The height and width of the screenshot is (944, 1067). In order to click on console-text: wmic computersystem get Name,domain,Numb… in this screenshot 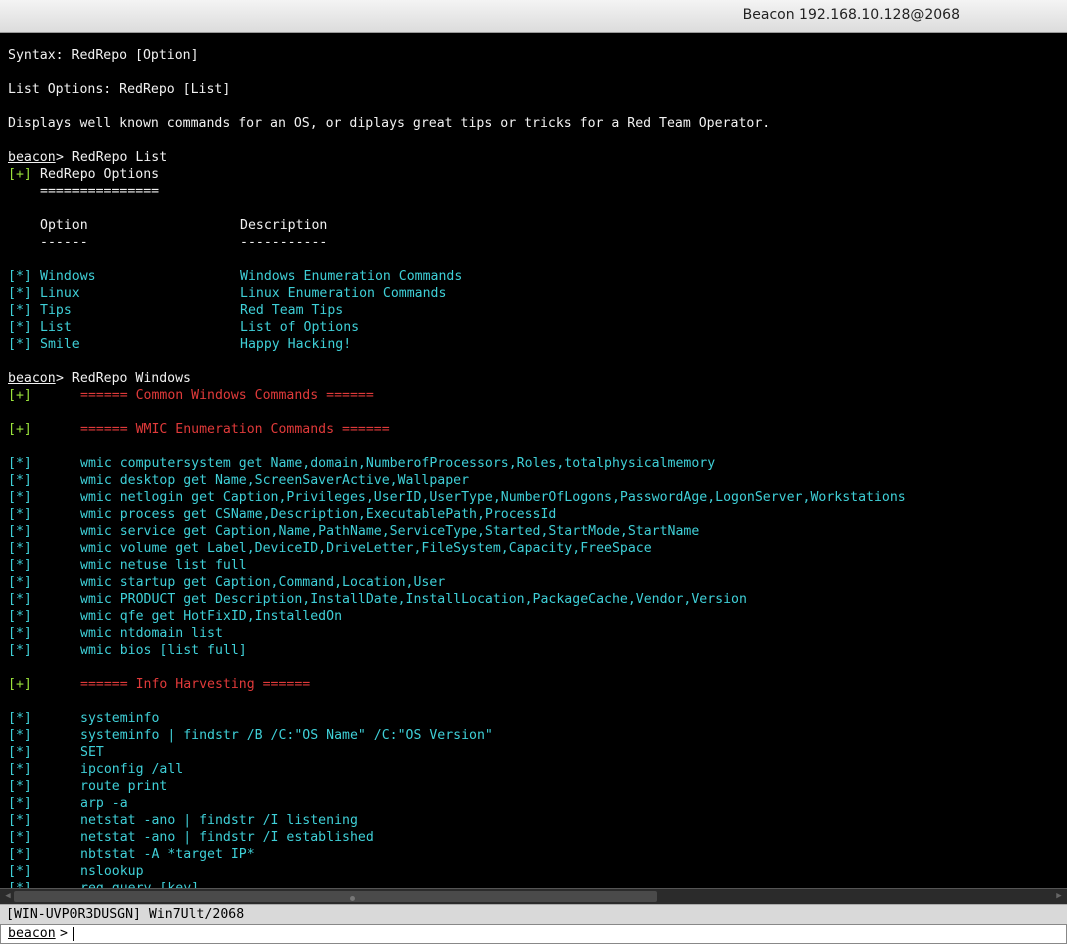, I will do `click(398, 463)`.